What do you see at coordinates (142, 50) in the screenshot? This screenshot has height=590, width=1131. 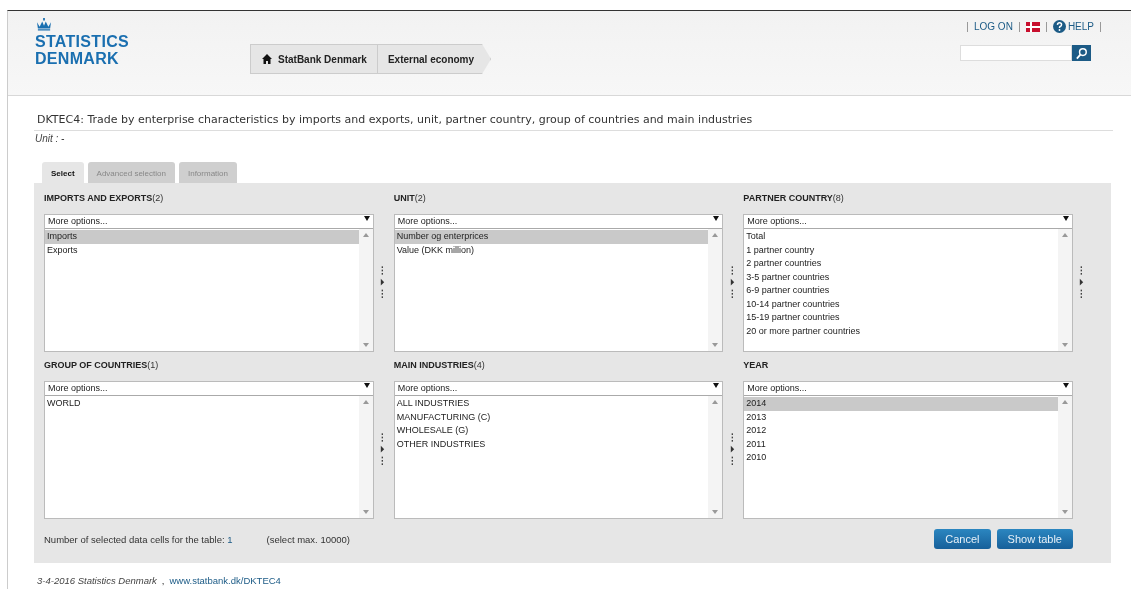 I see `logo-text: STATISTICS DENMARK` at bounding box center [142, 50].